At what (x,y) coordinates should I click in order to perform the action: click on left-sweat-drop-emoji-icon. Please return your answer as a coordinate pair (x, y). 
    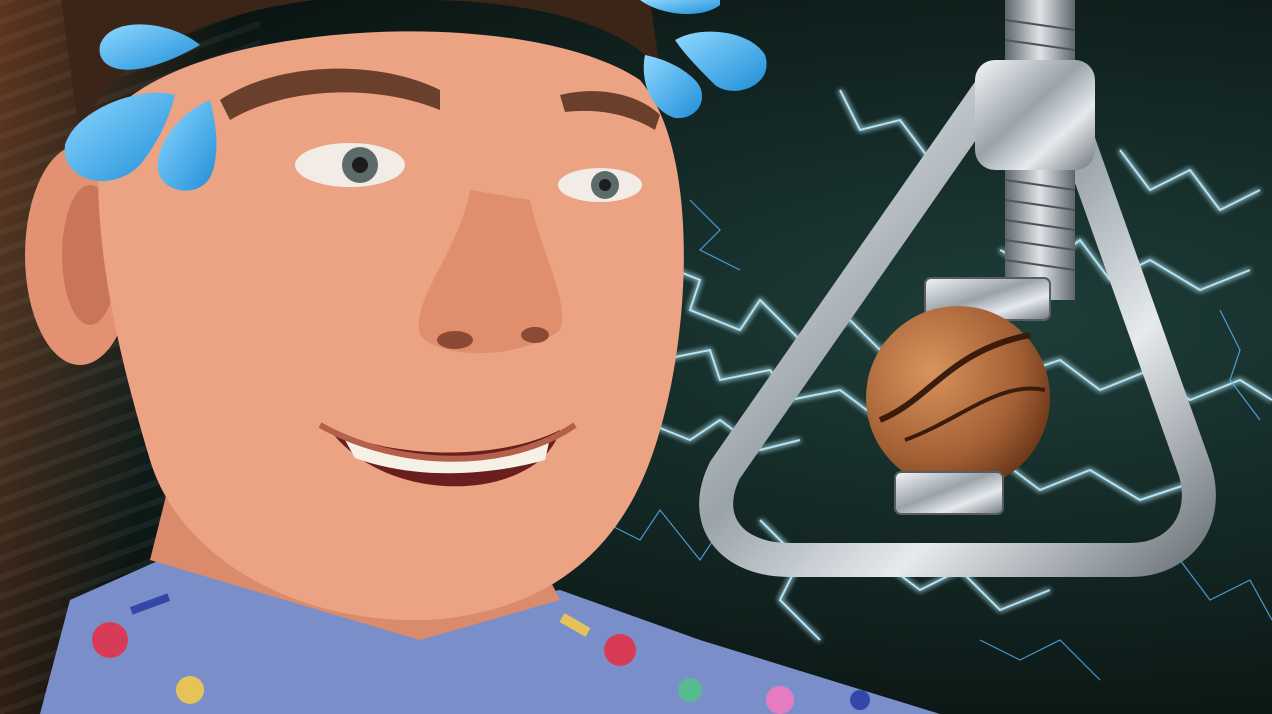
    Looking at the image, I should click on (140, 107).